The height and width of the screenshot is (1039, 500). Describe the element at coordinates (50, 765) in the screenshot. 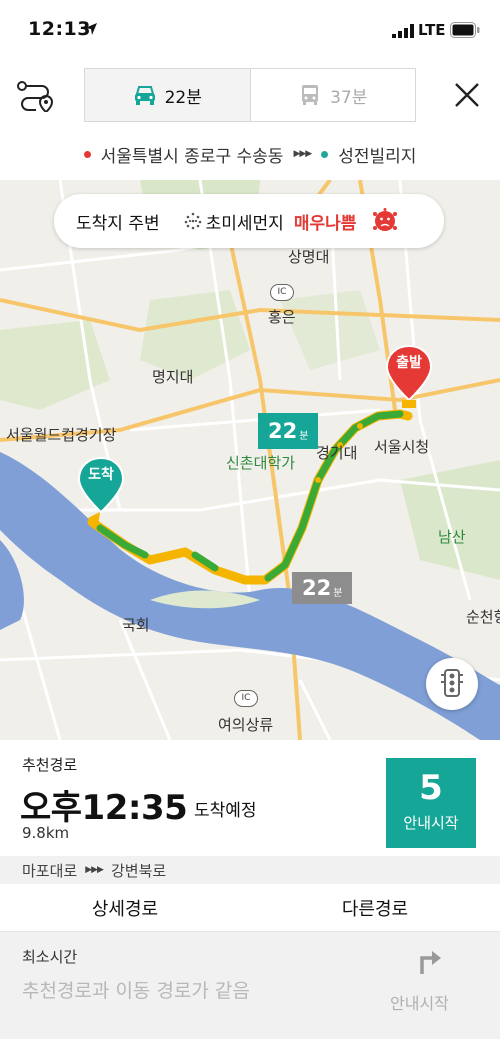

I see `recommended-label: 추천경로` at that location.